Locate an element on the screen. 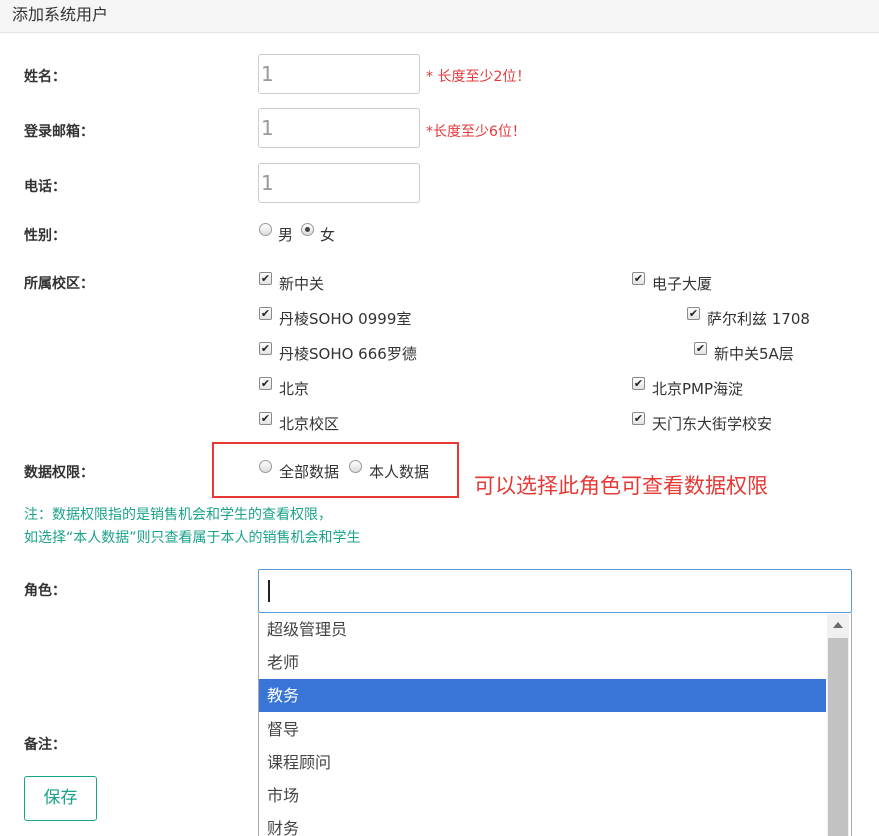 The width and height of the screenshot is (879, 836). scroll-up-arrow-icon is located at coordinates (838, 625).